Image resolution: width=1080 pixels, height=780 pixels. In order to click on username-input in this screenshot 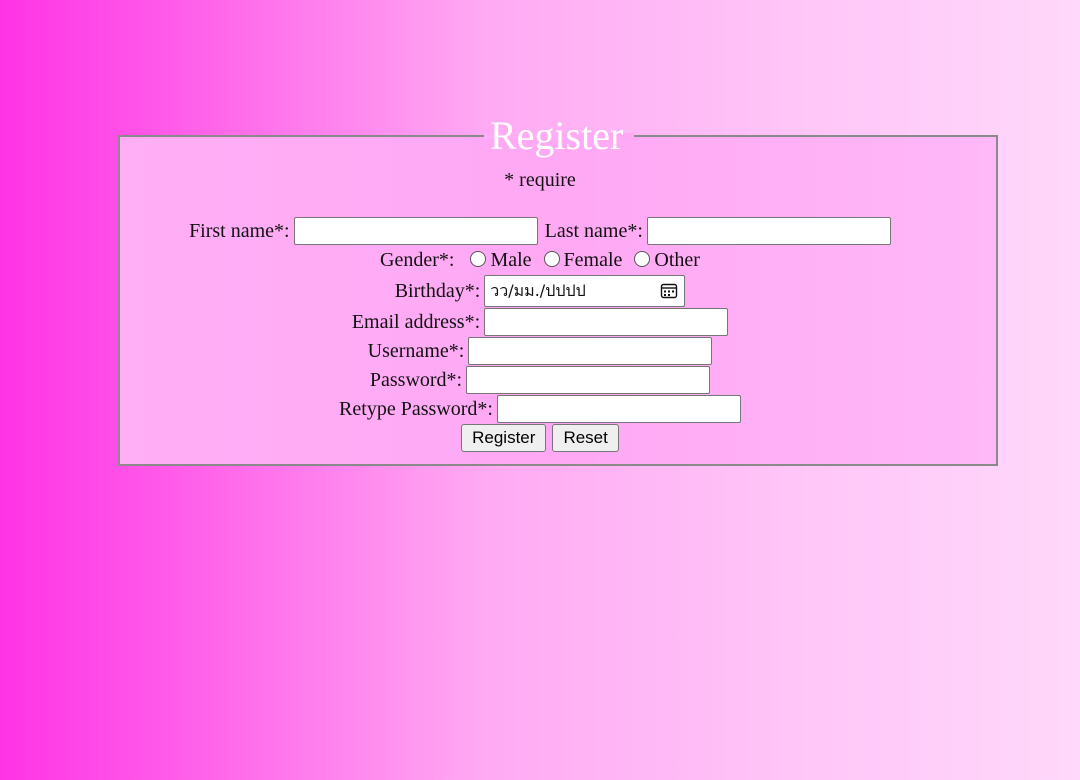, I will do `click(590, 351)`.